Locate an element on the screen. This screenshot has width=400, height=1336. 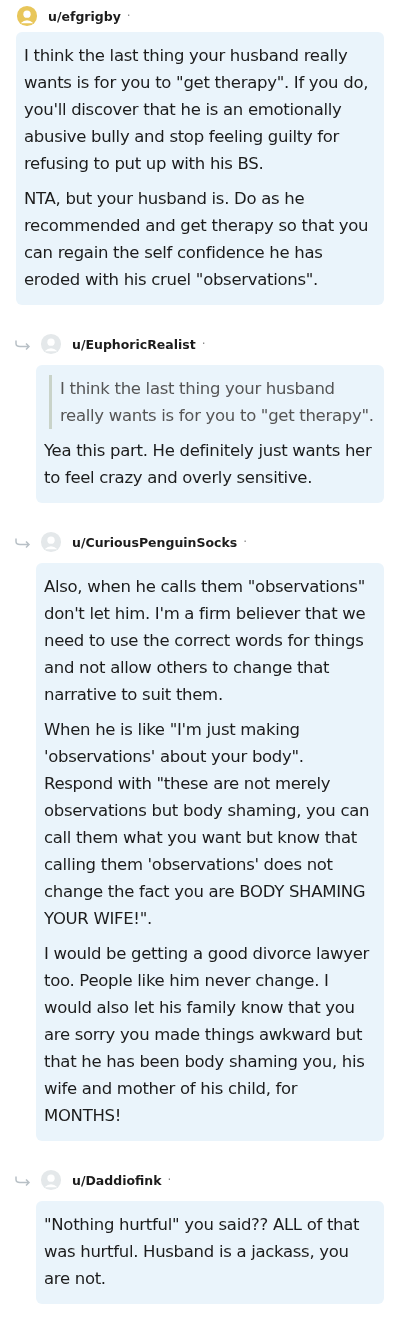
username: u/EuphoricRealist is located at coordinates (134, 344).